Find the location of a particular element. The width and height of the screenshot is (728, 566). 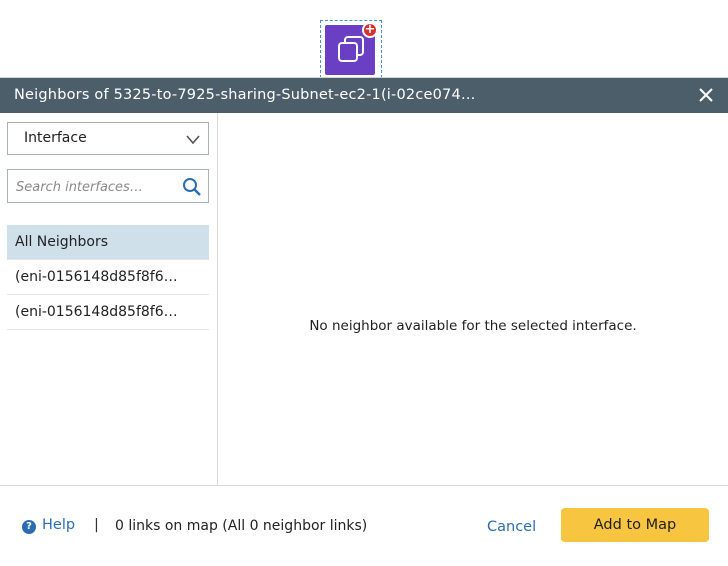

list-item-all-neighbors: All Neighbors is located at coordinates (108, 242).